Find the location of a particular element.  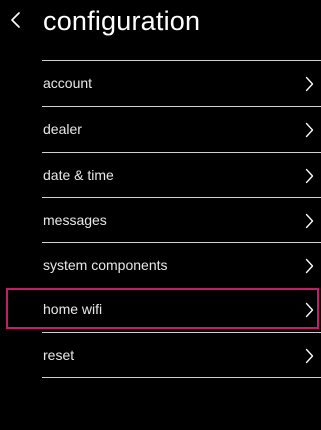

menu-item-reset: reset is located at coordinates (160, 356).